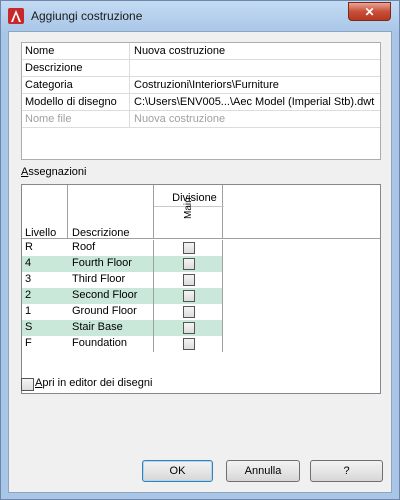 The width and height of the screenshot is (400, 500). I want to click on property-row-name: Nome Nuova costruzione, so click(201, 51).